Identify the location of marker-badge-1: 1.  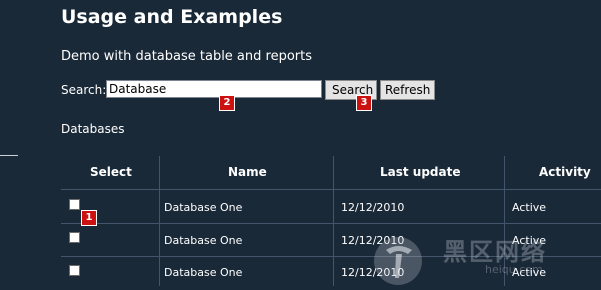
(89, 218).